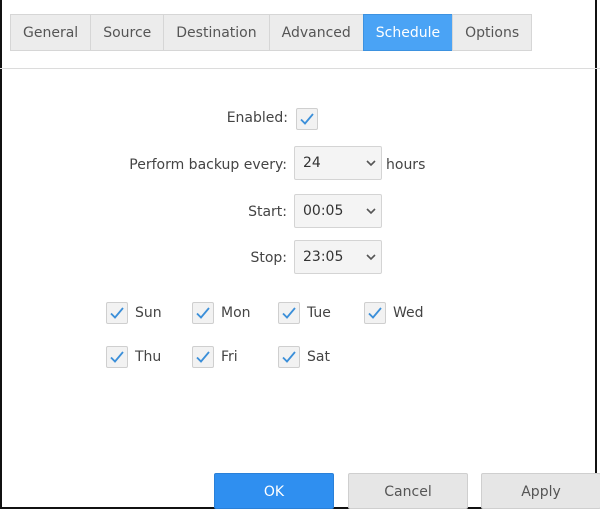 This screenshot has height=512, width=600. What do you see at coordinates (319, 313) in the screenshot?
I see `day-label-tue: Tue` at bounding box center [319, 313].